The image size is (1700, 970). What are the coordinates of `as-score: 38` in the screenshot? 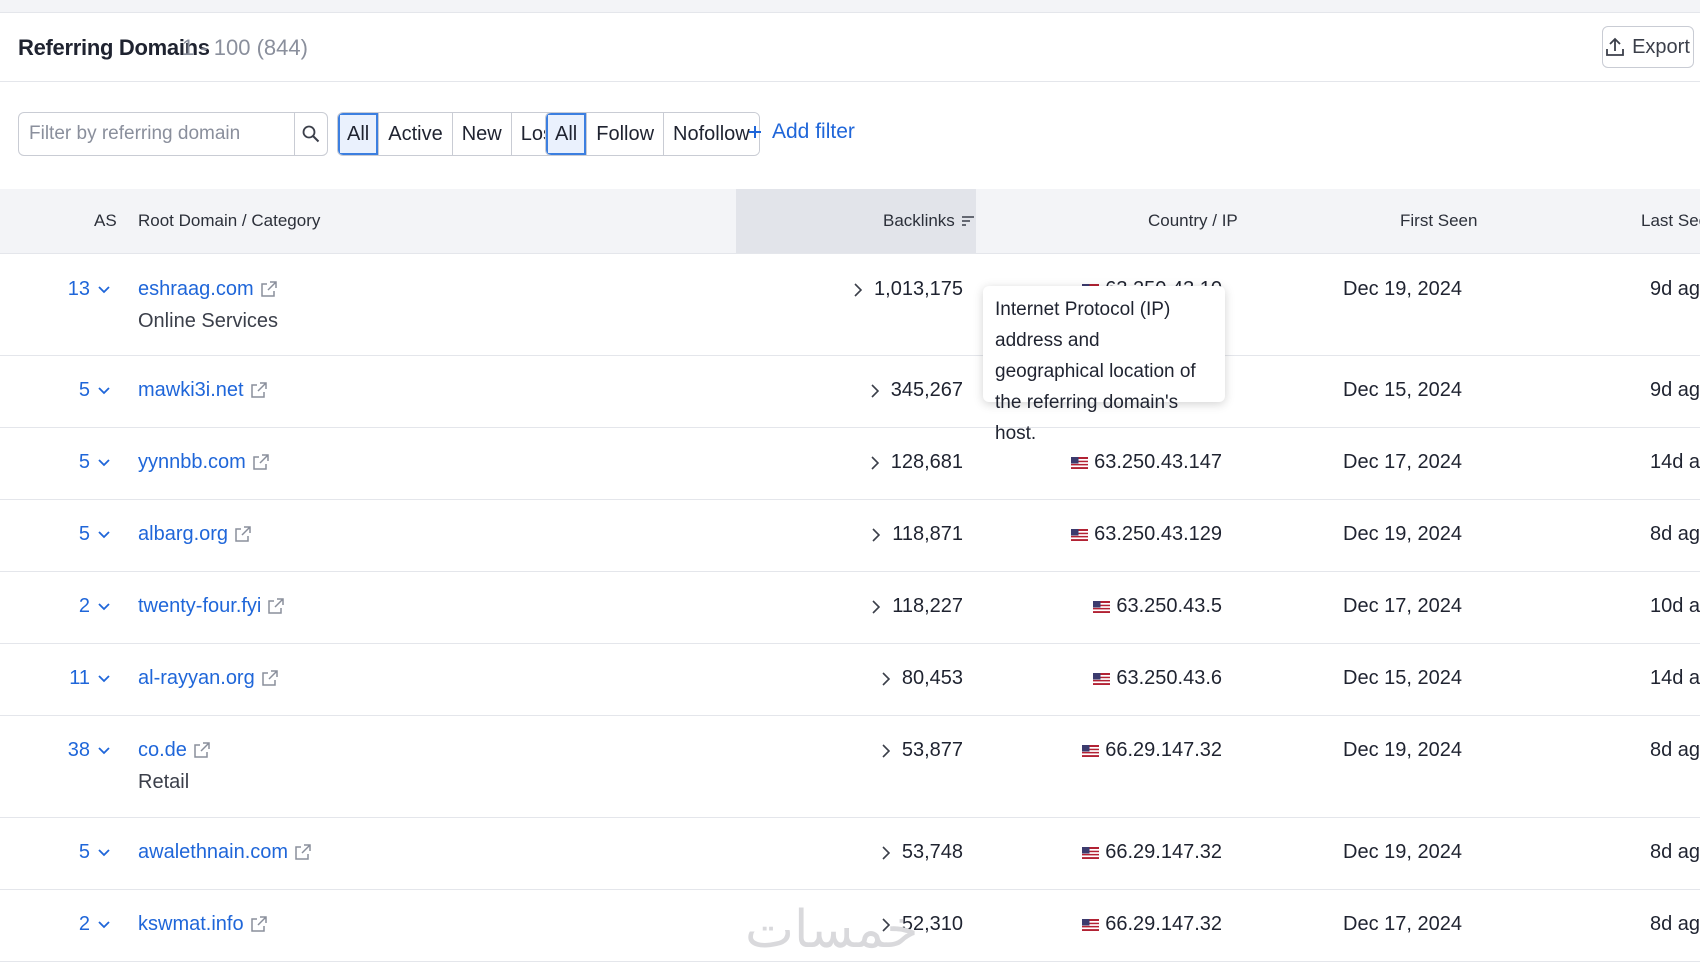 It's located at (89, 750).